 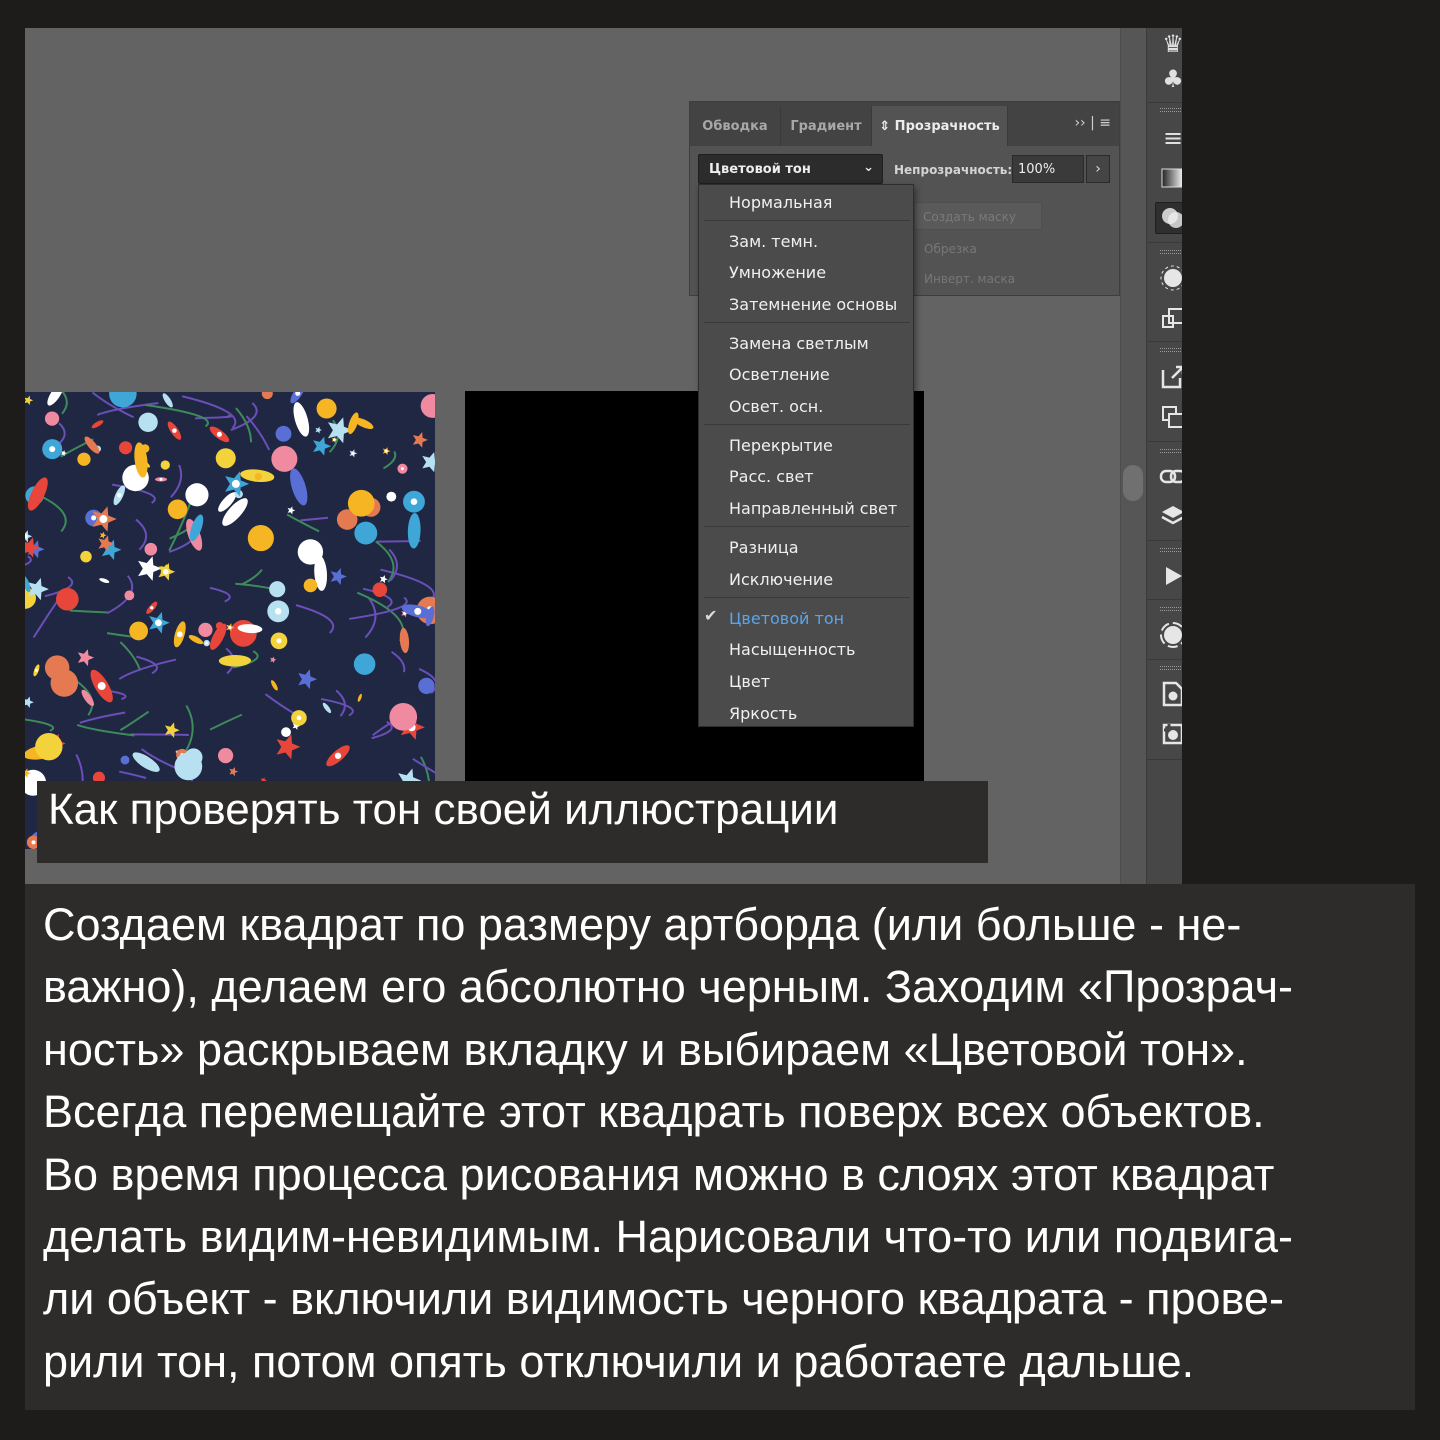 What do you see at coordinates (779, 374) in the screenshot?
I see `menu-item-screen: Осветление` at bounding box center [779, 374].